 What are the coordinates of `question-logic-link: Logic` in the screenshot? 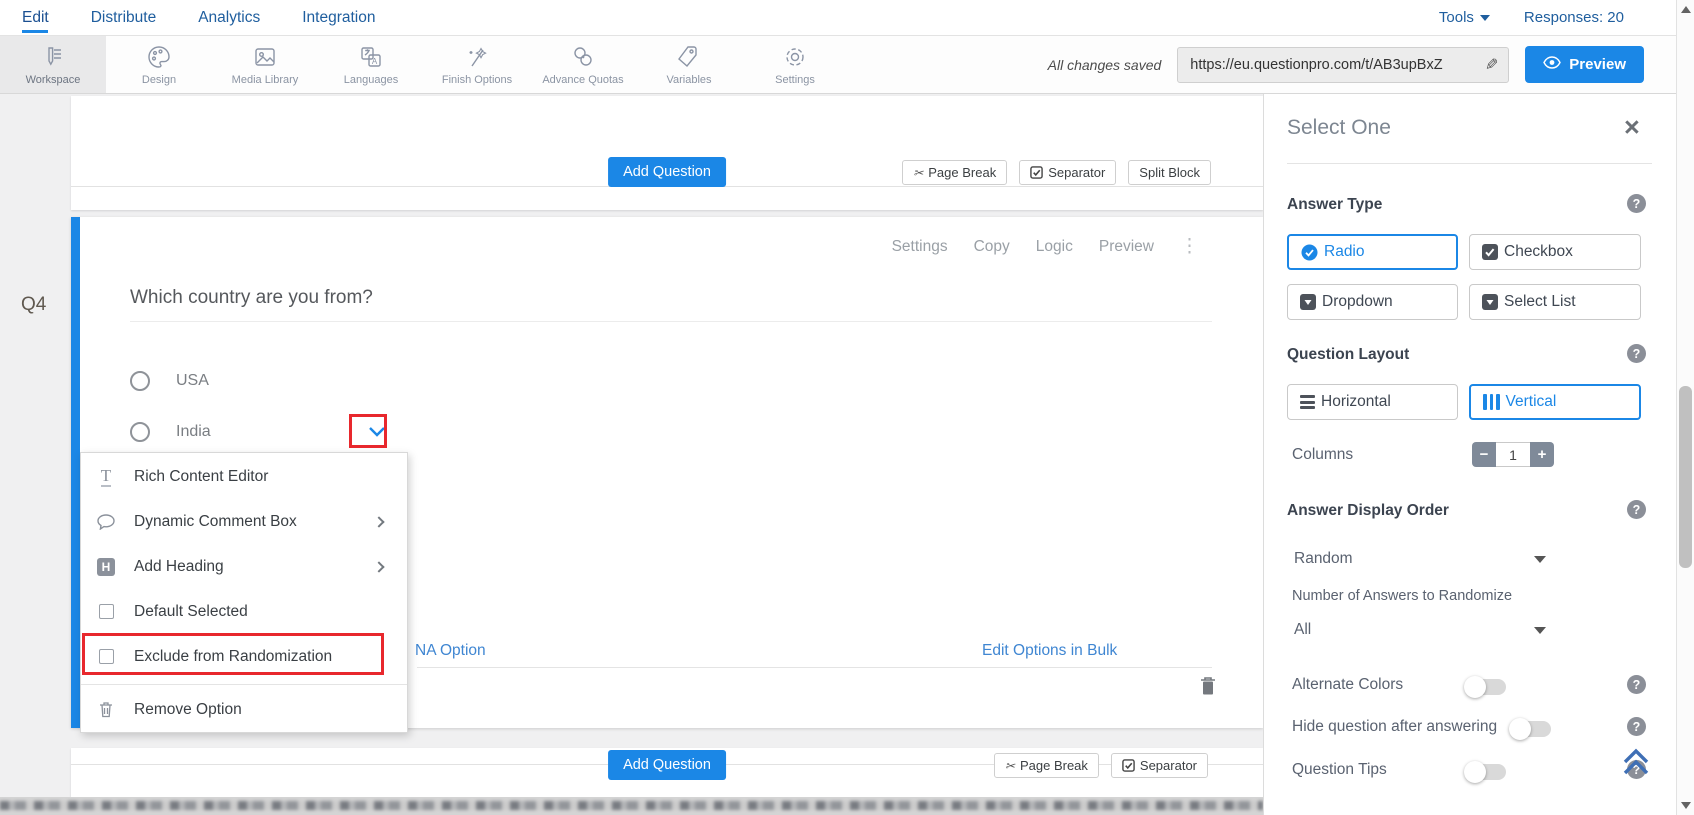 It's located at (1054, 247).